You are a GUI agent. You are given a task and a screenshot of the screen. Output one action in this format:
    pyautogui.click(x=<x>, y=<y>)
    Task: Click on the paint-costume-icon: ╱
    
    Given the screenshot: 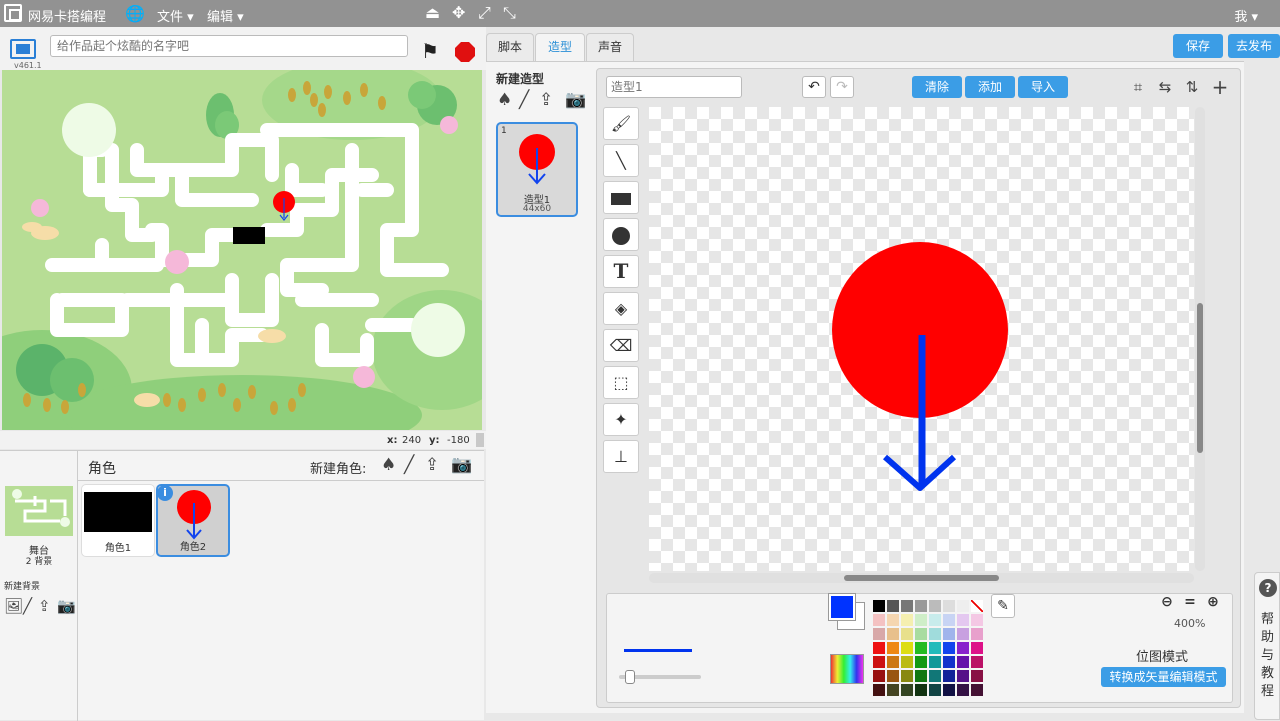 What is the action you would take?
    pyautogui.click(x=524, y=100)
    